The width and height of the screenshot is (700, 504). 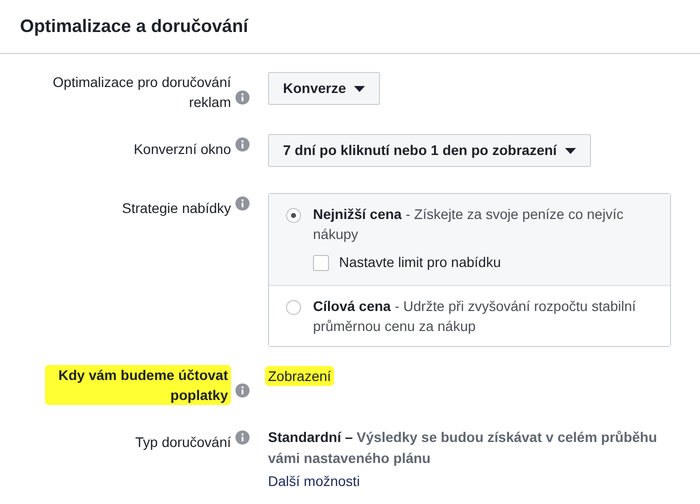 I want to click on section-title: Optimalizace a doručování, so click(x=134, y=26).